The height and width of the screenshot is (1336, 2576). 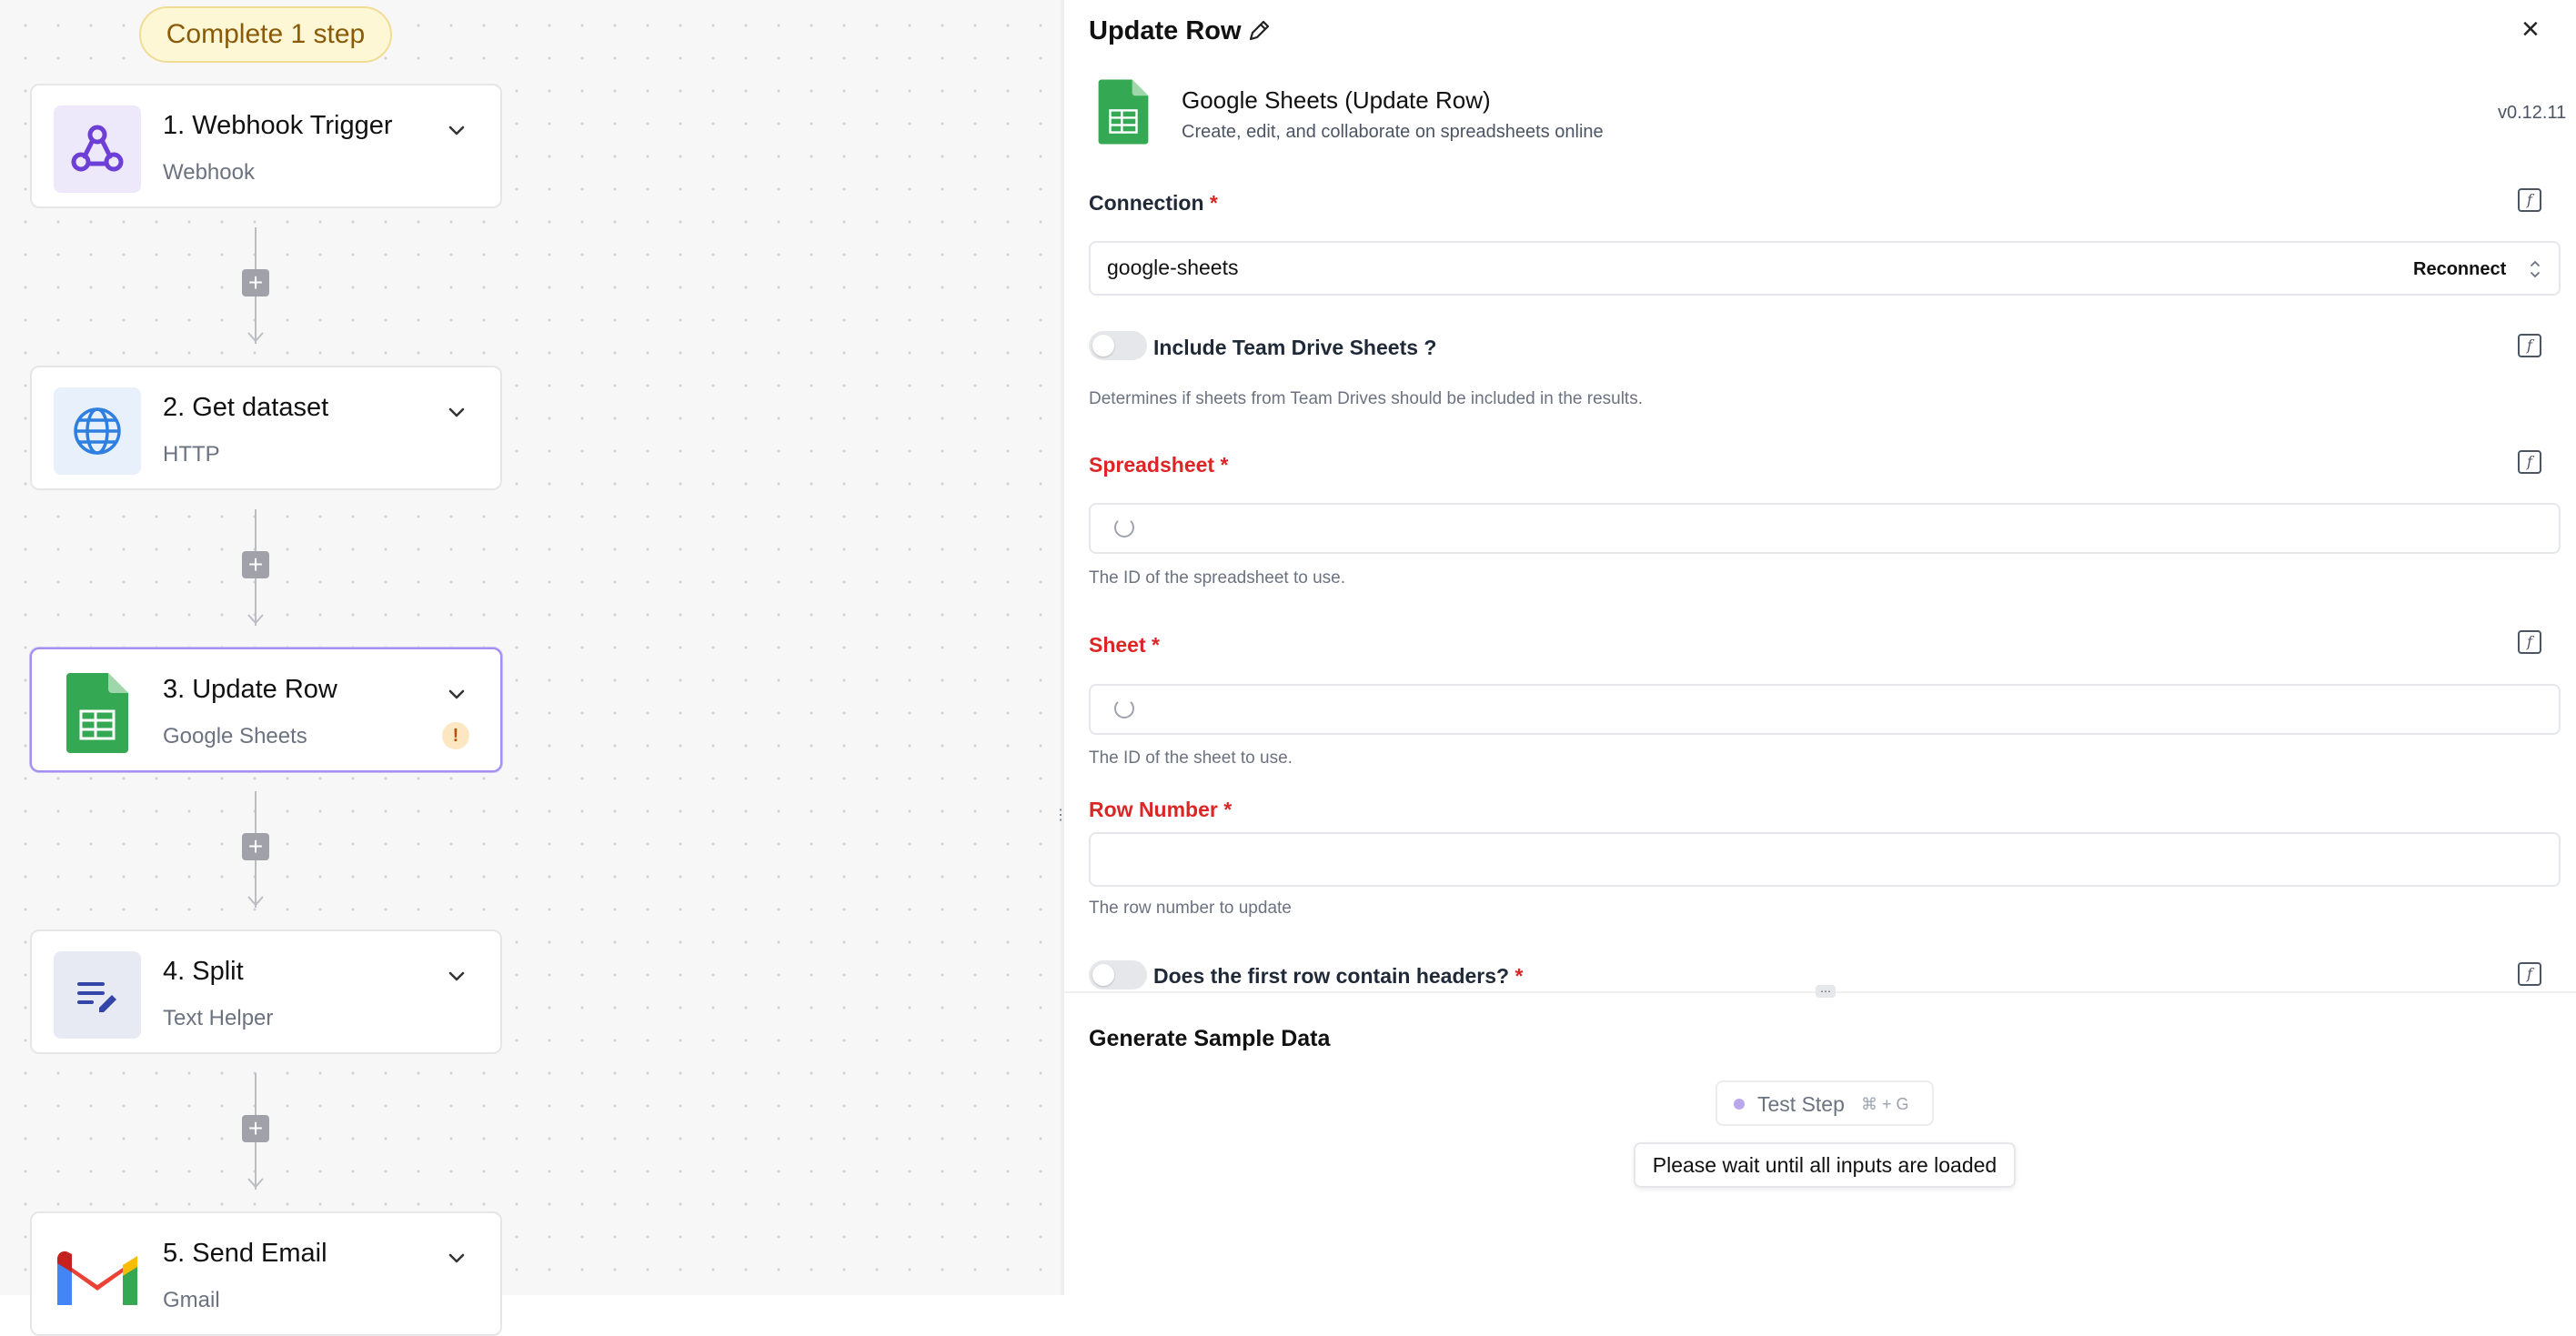 What do you see at coordinates (1336, 100) in the screenshot?
I see `piece-name: Google Sheets (Update Row)` at bounding box center [1336, 100].